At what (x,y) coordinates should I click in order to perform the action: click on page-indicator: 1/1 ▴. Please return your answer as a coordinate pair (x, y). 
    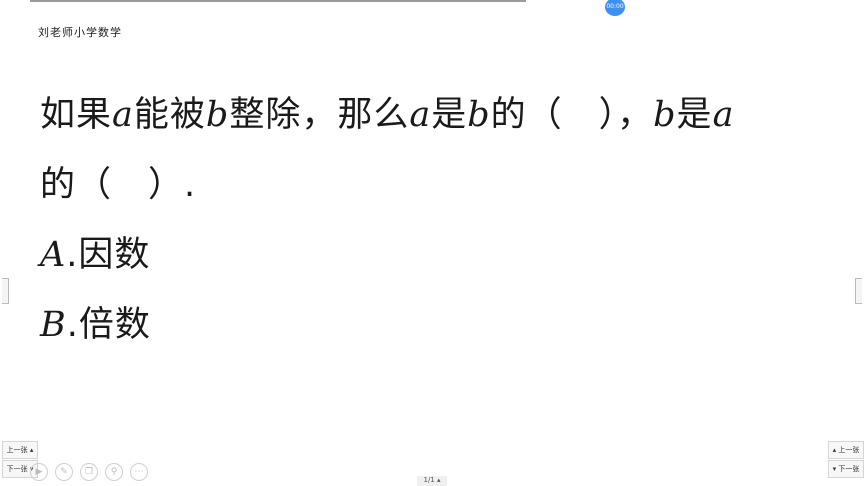
    Looking at the image, I should click on (432, 481).